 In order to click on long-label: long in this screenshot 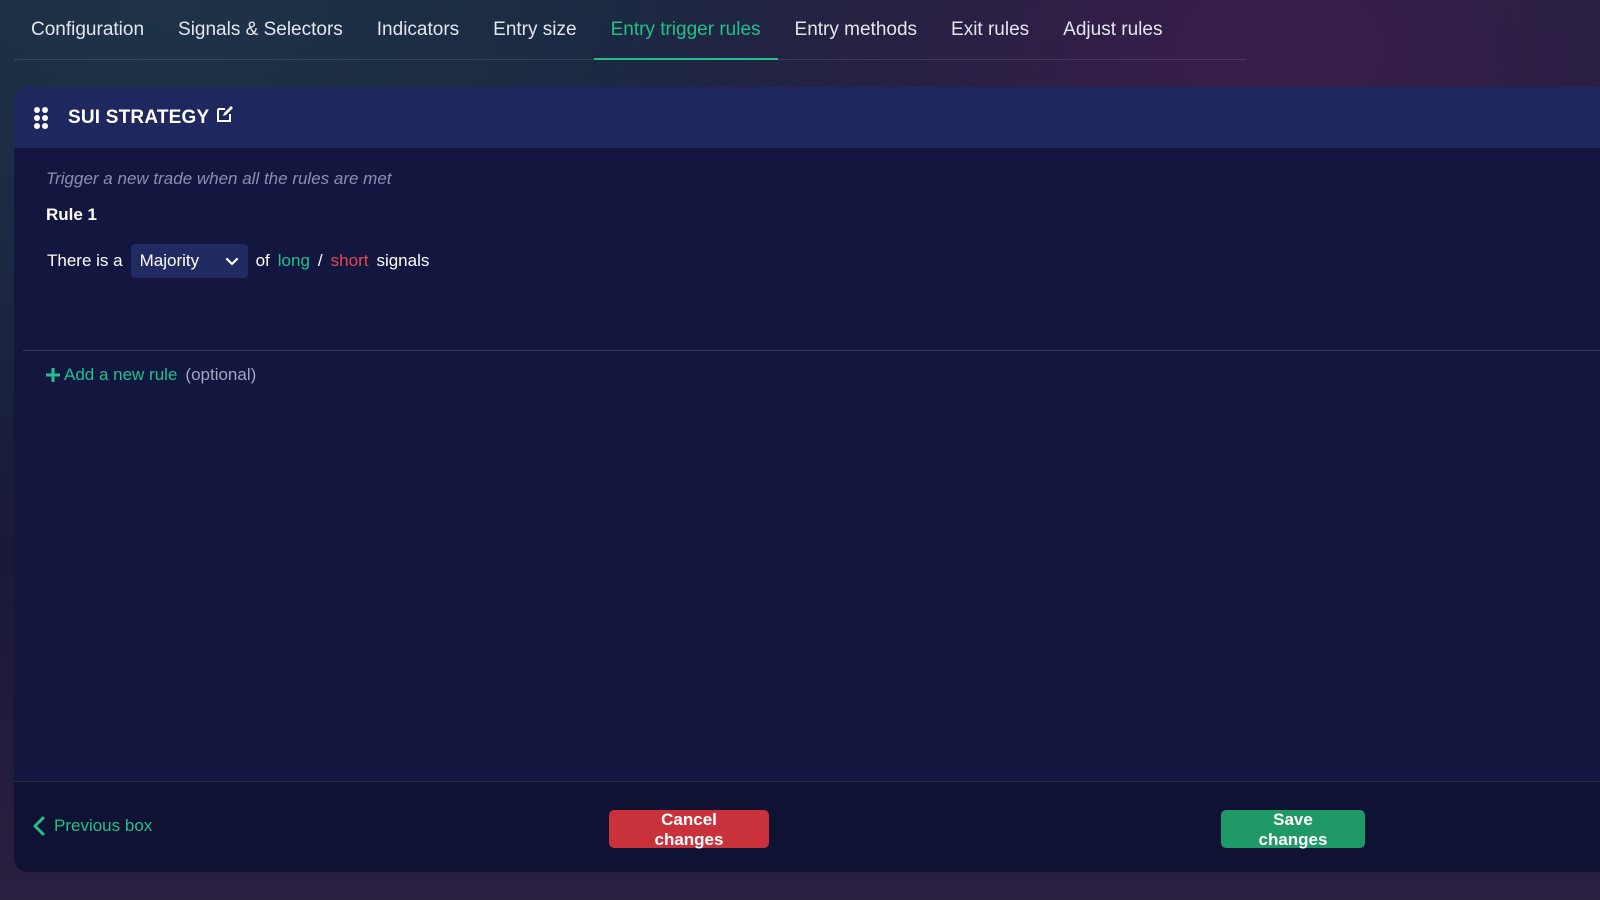, I will do `click(293, 260)`.